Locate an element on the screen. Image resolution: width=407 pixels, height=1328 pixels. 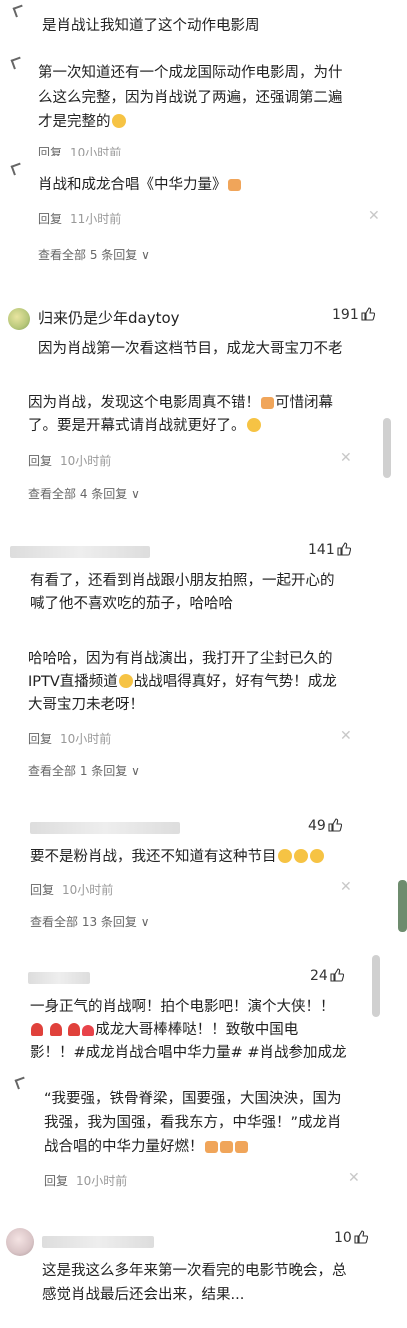
like-count: 191 is located at coordinates (353, 315).